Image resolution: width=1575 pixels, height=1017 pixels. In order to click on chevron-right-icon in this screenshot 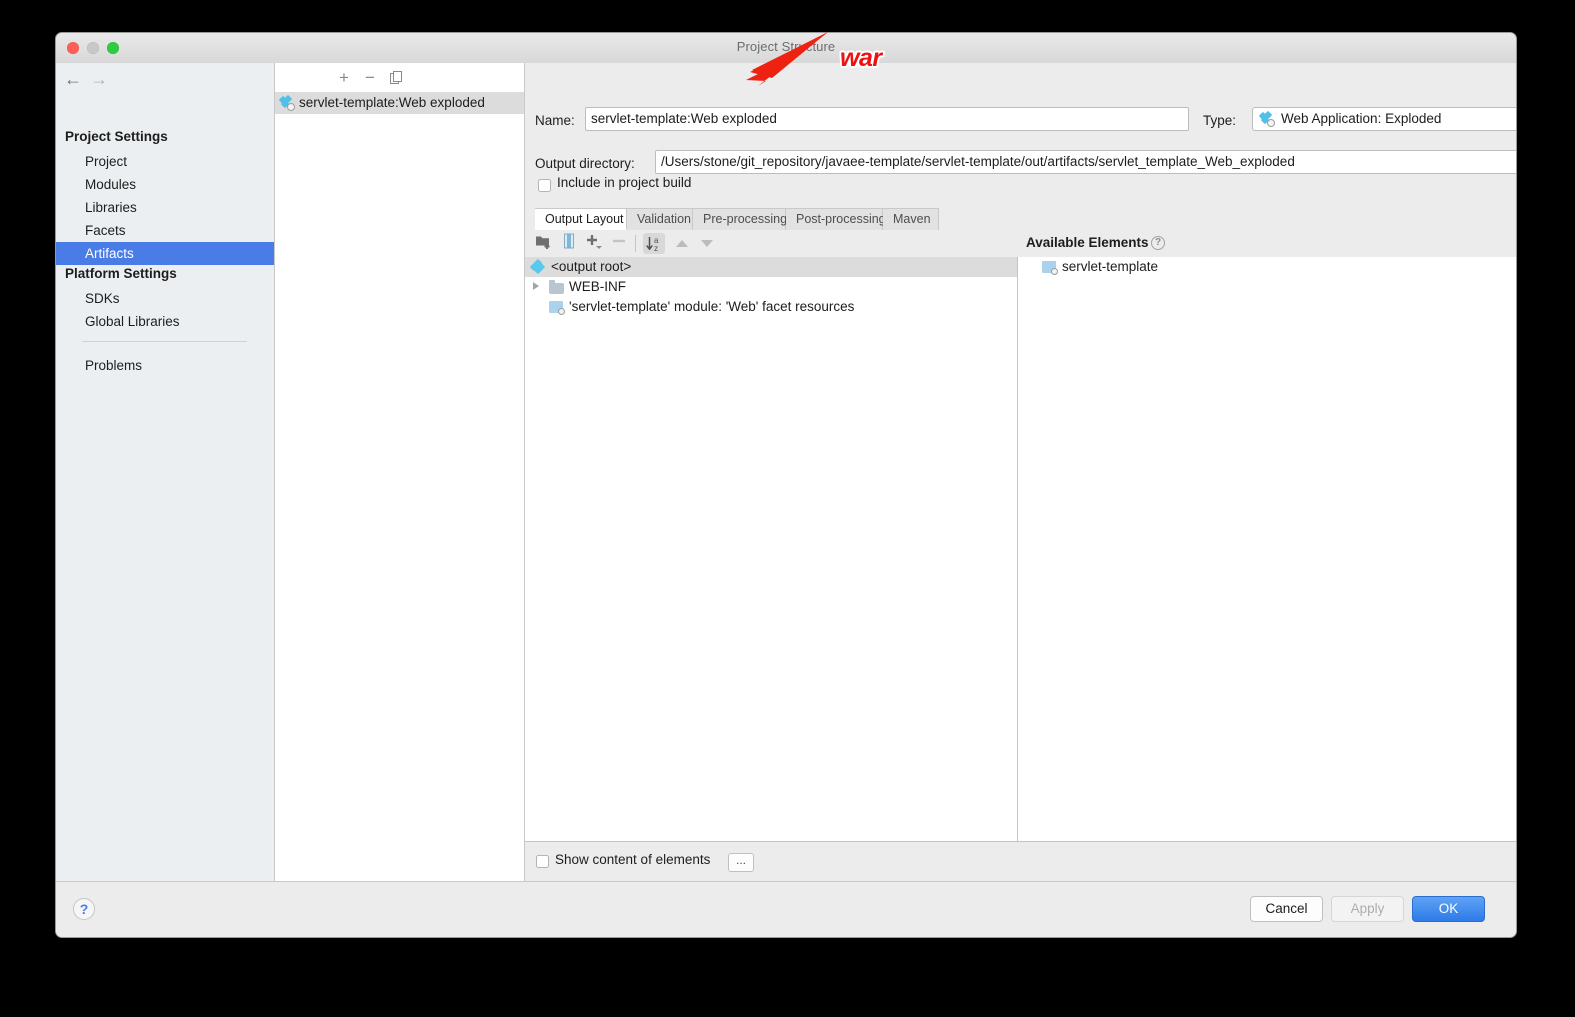, I will do `click(536, 286)`.